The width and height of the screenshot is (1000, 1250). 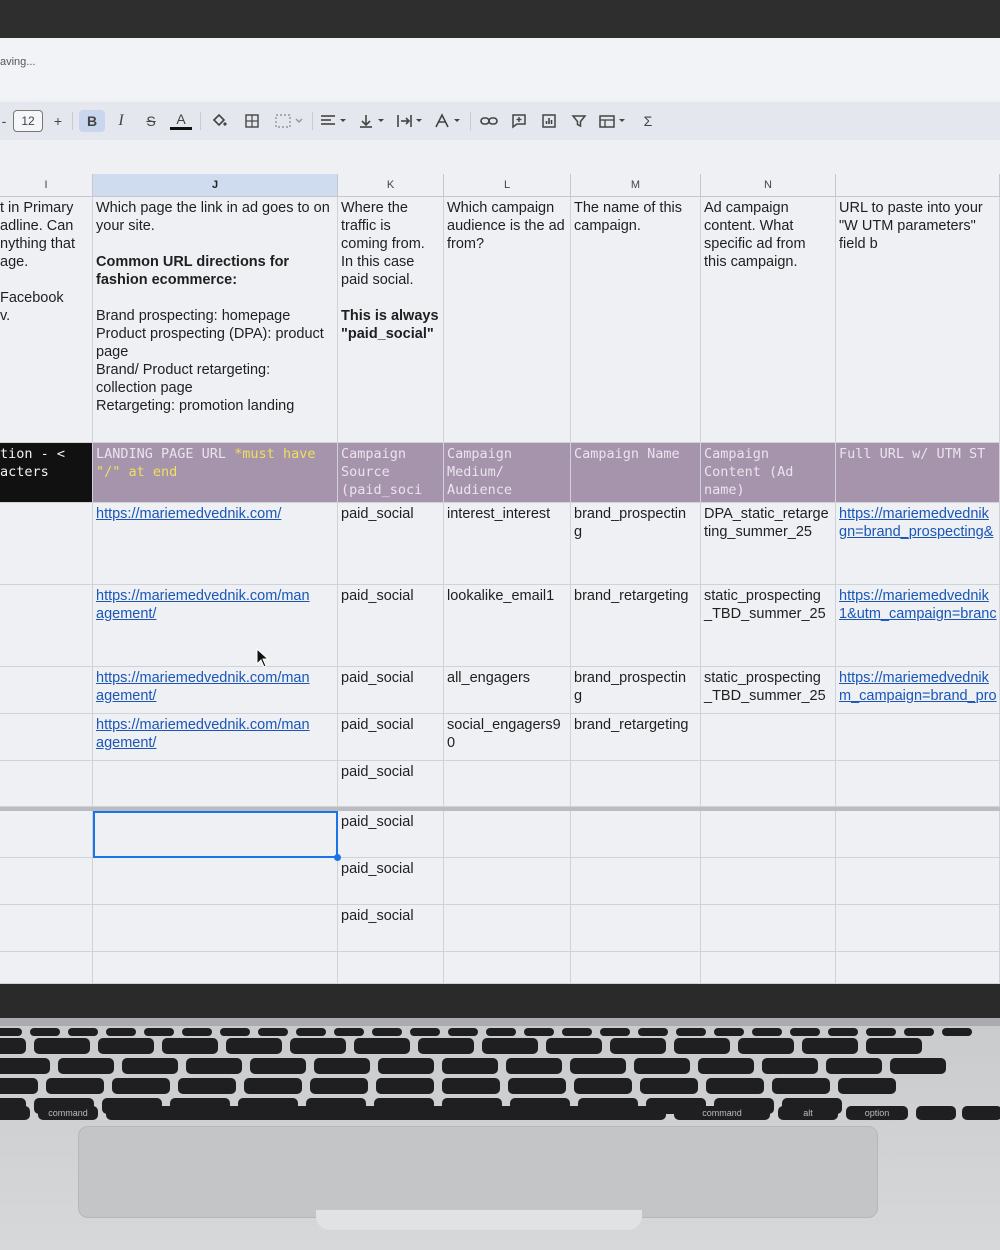 I want to click on borders-icon, so click(x=252, y=121).